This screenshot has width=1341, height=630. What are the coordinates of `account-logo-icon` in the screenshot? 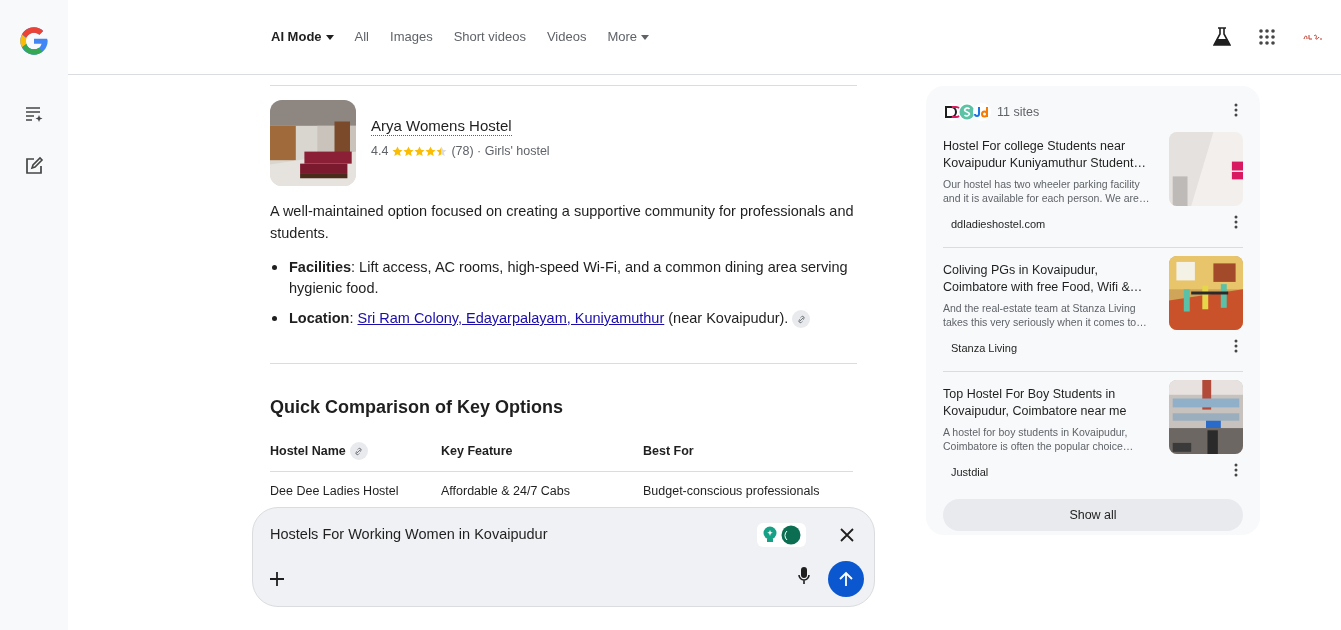 It's located at (1313, 37).